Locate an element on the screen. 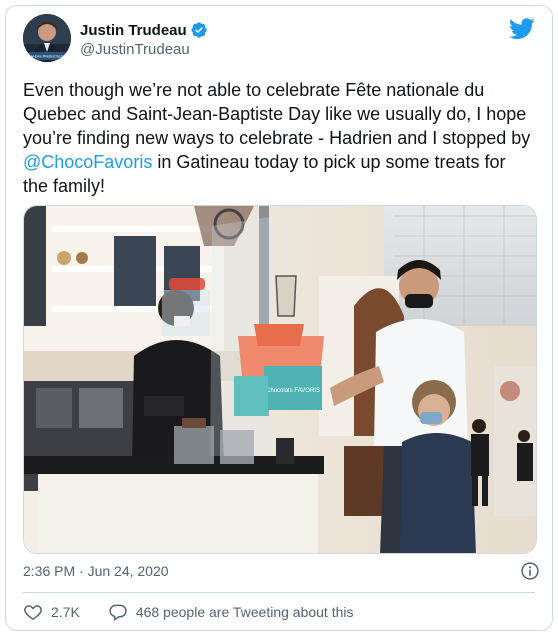  conversation-link: 468 people are Tweeting about this is located at coordinates (231, 612).